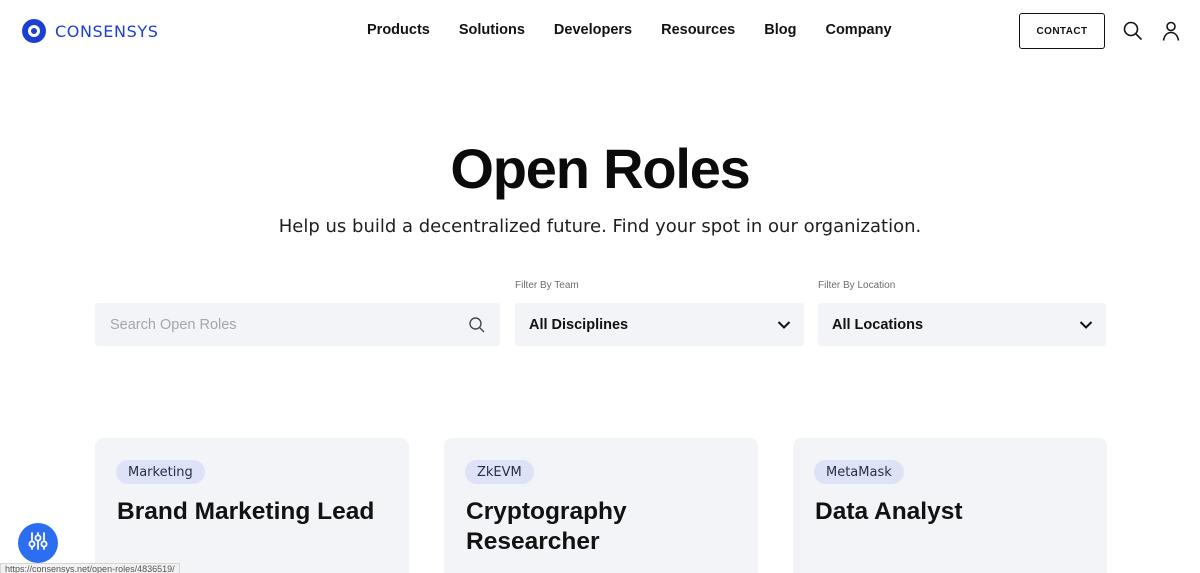  I want to click on location-filter-select: All Locations, so click(962, 324).